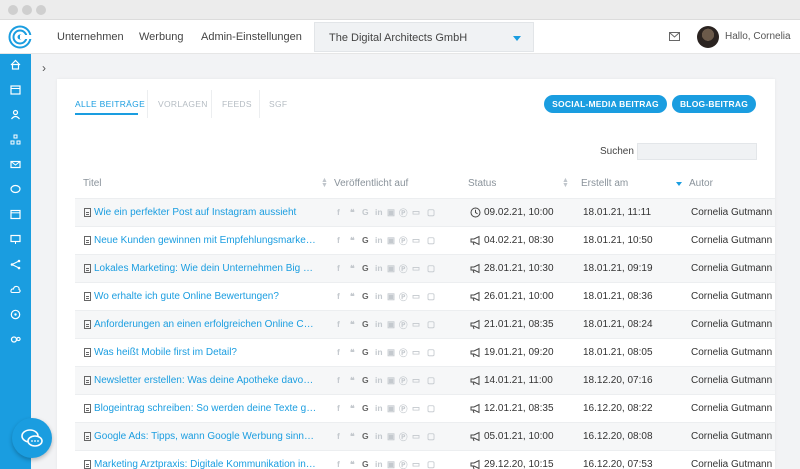 Image resolution: width=800 pixels, height=469 pixels. Describe the element at coordinates (15, 189) in the screenshot. I see `chat-icon` at that location.